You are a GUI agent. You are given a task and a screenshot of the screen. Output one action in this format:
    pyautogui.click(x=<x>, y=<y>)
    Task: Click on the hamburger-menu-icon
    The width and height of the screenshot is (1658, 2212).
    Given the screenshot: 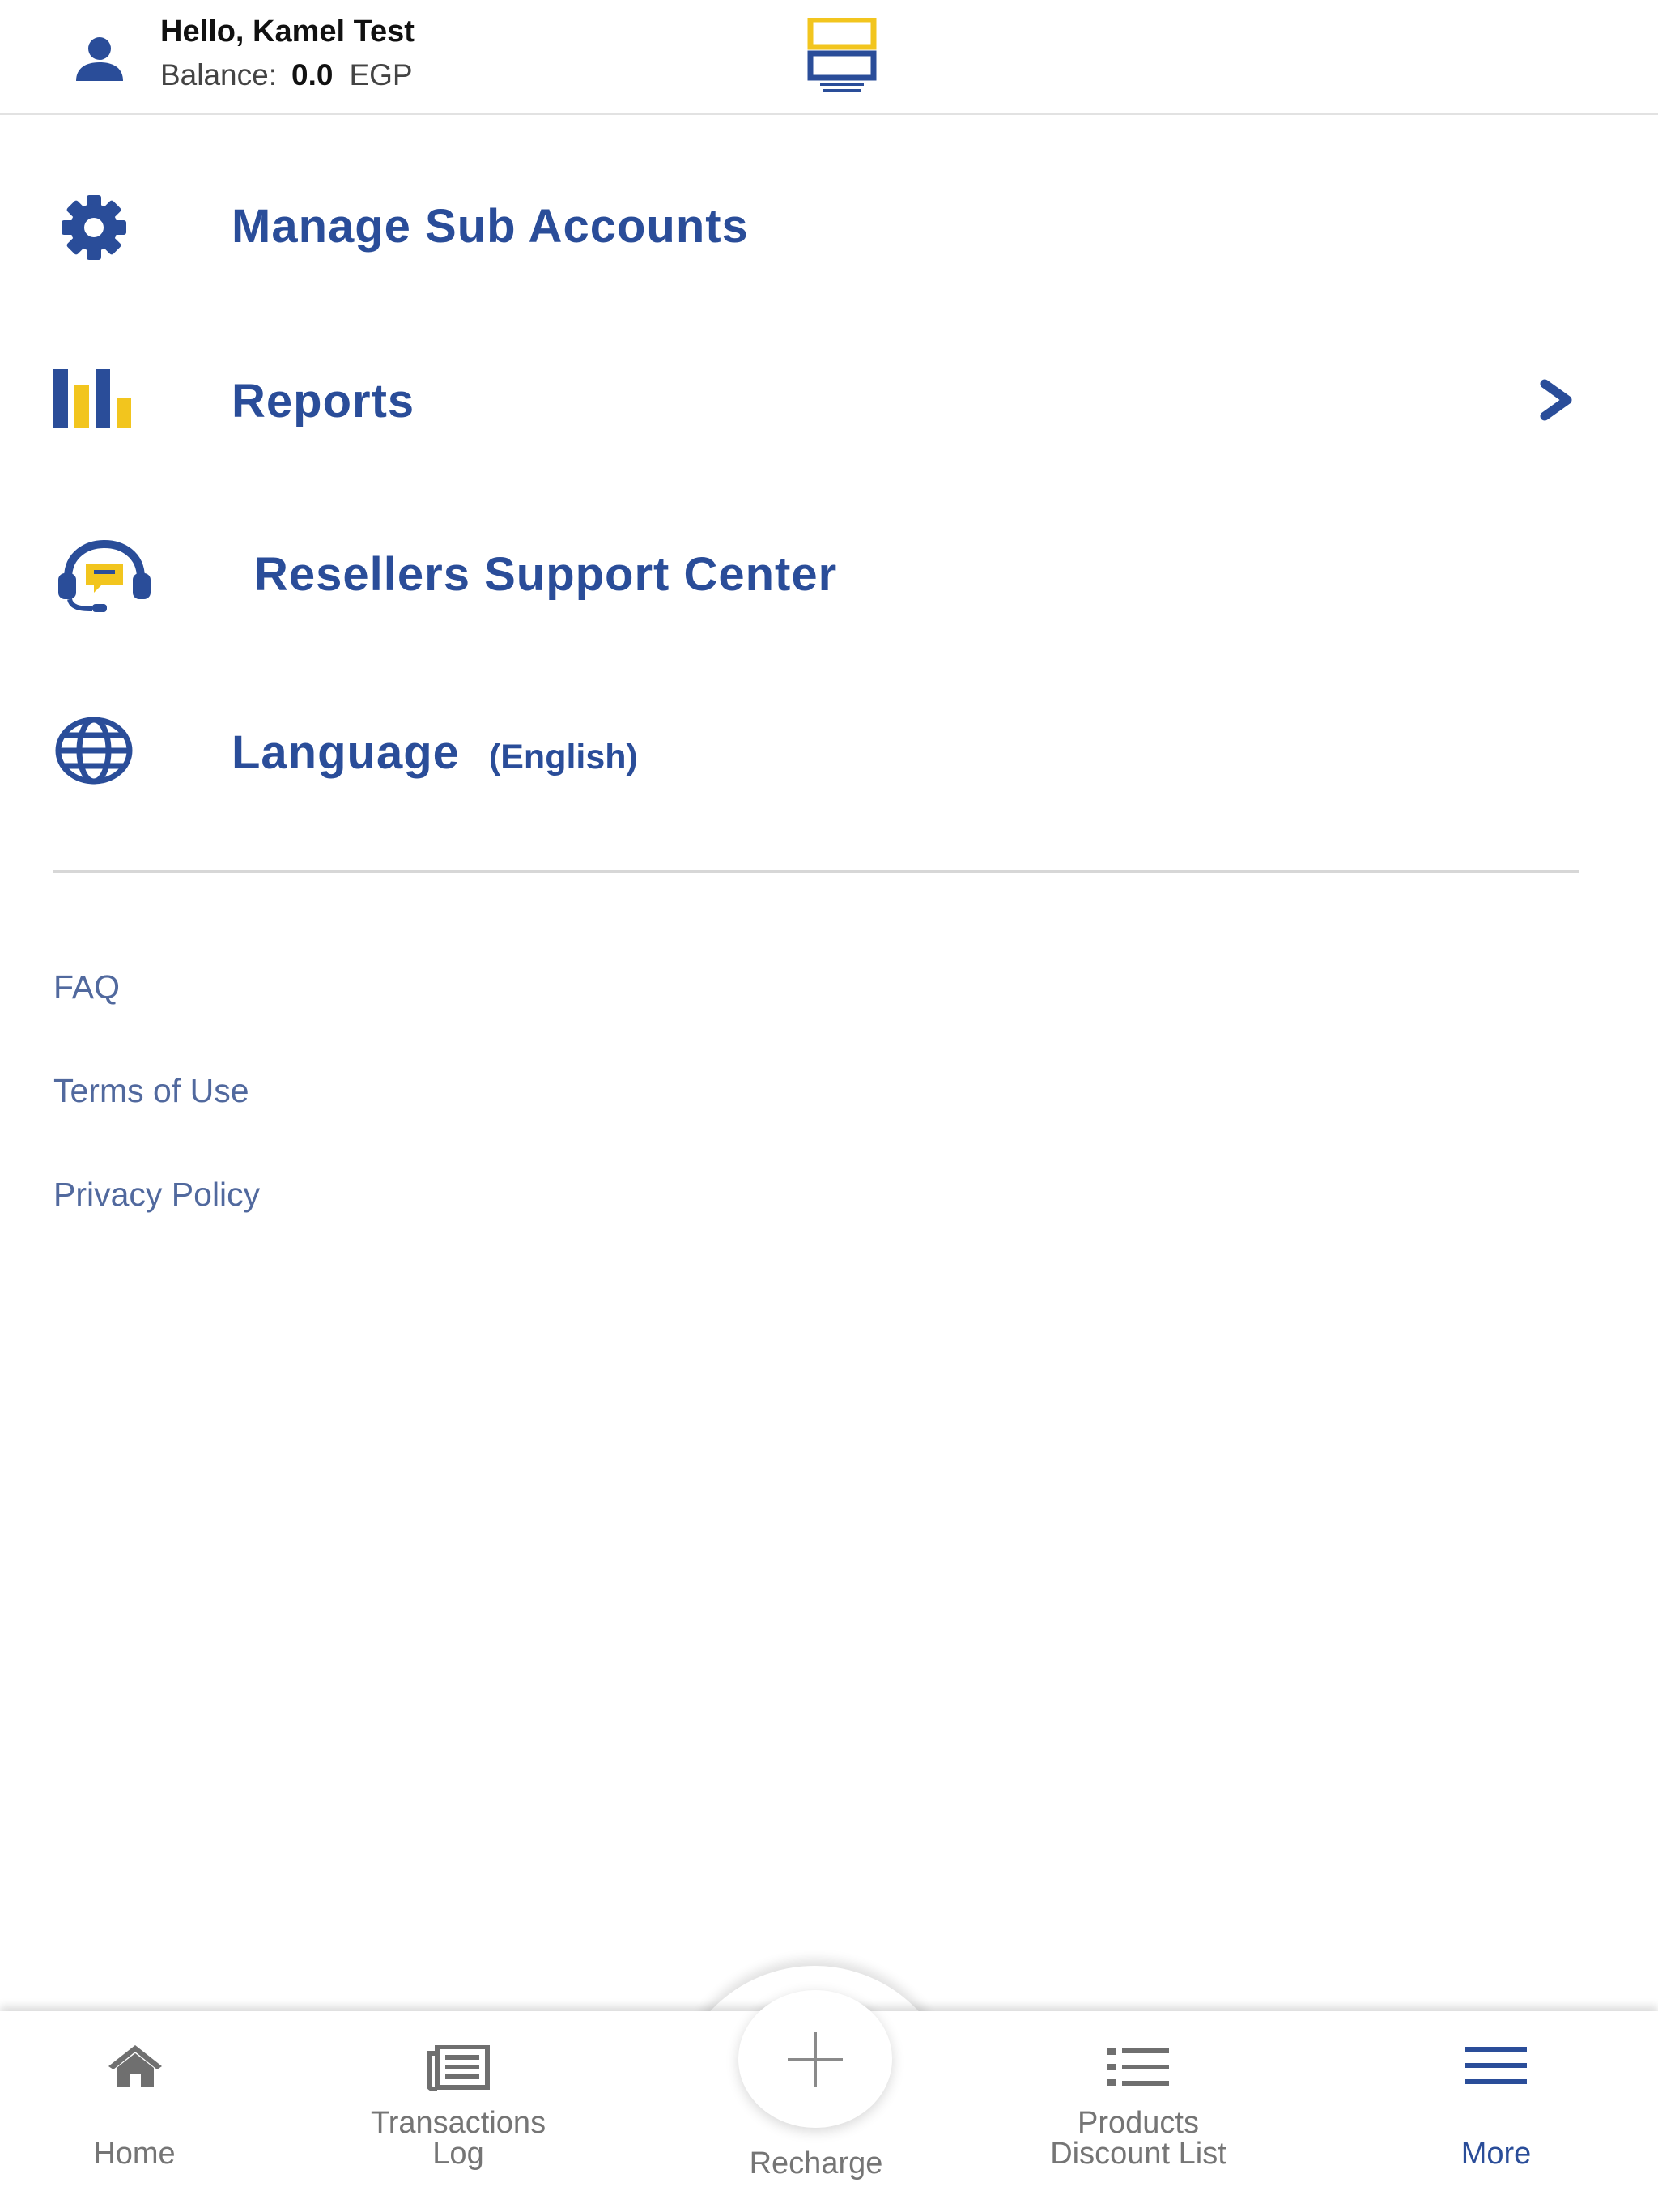 What is the action you would take?
    pyautogui.click(x=1496, y=2065)
    